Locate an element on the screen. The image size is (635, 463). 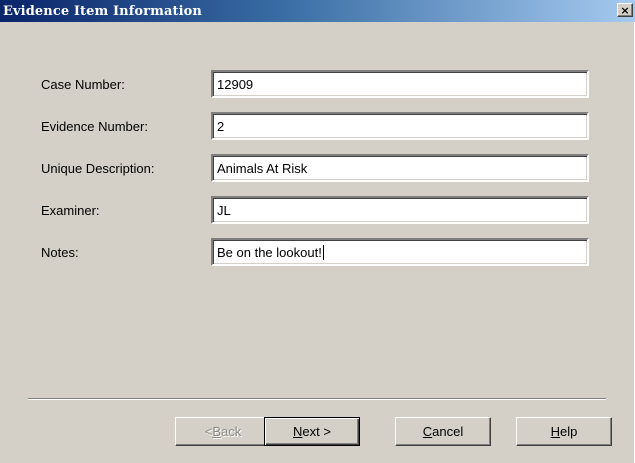
text-caret is located at coordinates (323, 252).